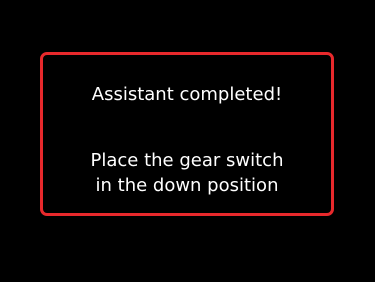 Image resolution: width=375 pixels, height=282 pixels. What do you see at coordinates (187, 185) in the screenshot?
I see `instruction-line-2: in the down position` at bounding box center [187, 185].